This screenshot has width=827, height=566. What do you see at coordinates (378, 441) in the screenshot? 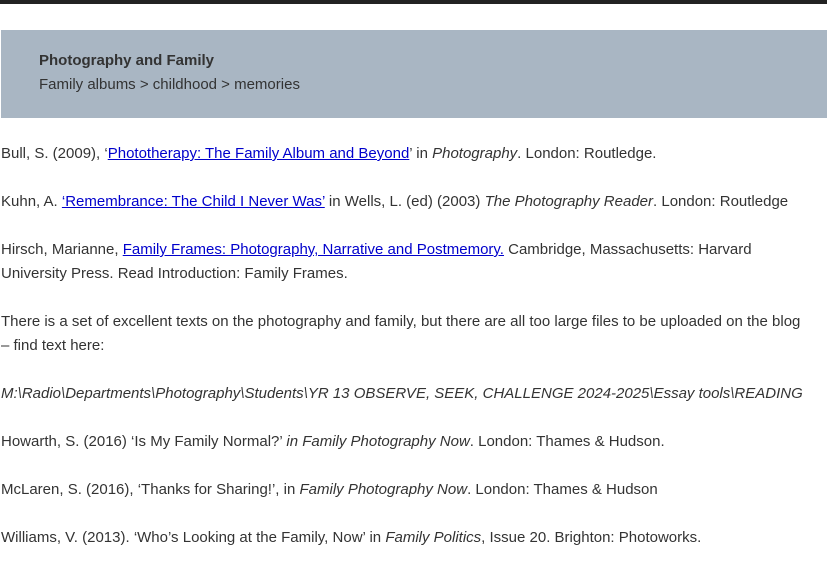
I see `reference-source-title: in Family Photography Now` at bounding box center [378, 441].